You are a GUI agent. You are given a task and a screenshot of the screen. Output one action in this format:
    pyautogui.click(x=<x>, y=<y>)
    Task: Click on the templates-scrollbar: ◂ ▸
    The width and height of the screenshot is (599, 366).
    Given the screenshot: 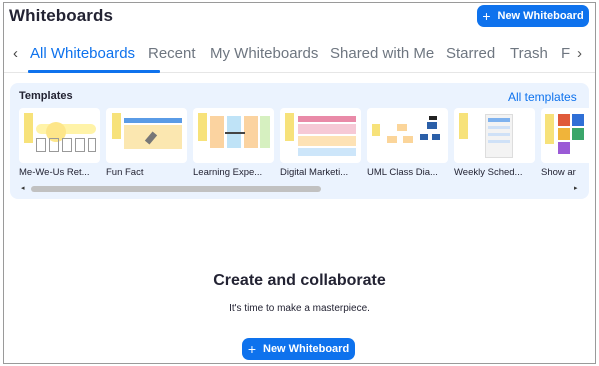 What is the action you would take?
    pyautogui.click(x=299, y=189)
    